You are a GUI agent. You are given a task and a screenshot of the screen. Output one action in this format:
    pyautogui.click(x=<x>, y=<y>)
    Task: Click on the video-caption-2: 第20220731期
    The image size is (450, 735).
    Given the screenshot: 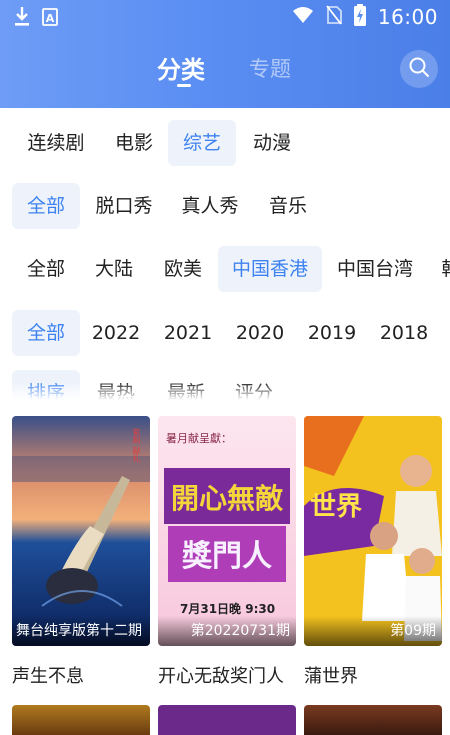 What is the action you would take?
    pyautogui.click(x=227, y=631)
    